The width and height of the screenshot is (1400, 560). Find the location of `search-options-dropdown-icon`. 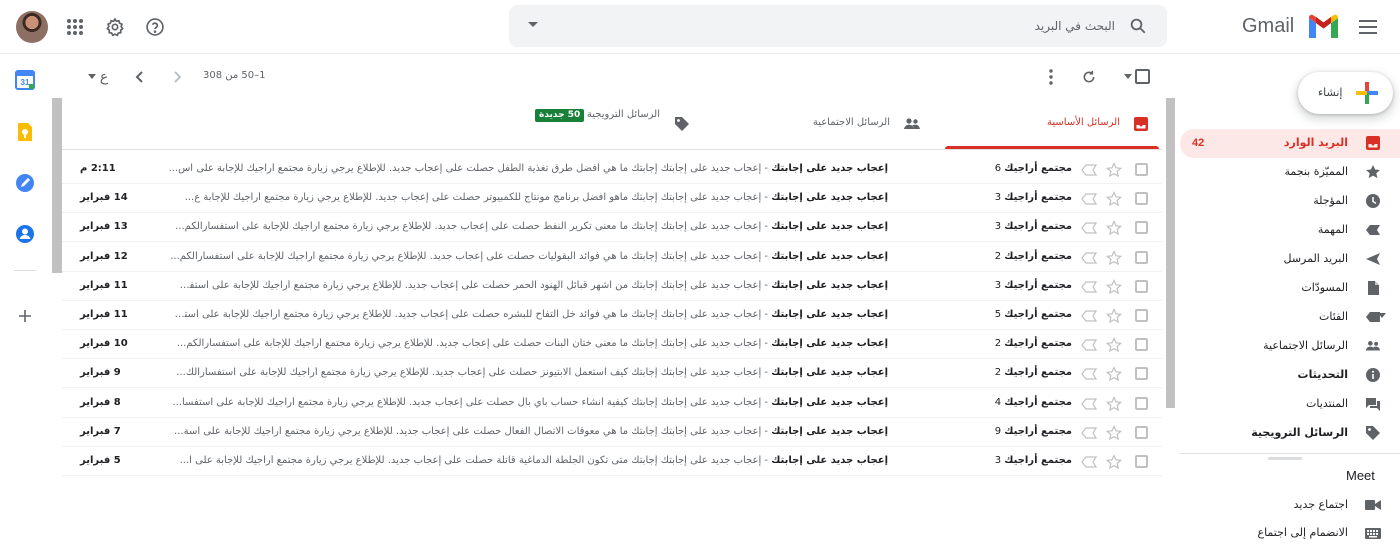

search-options-dropdown-icon is located at coordinates (533, 25).